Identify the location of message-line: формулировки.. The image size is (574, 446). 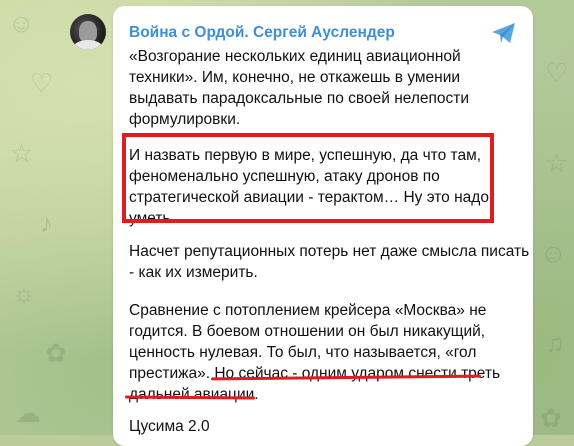
(185, 119).